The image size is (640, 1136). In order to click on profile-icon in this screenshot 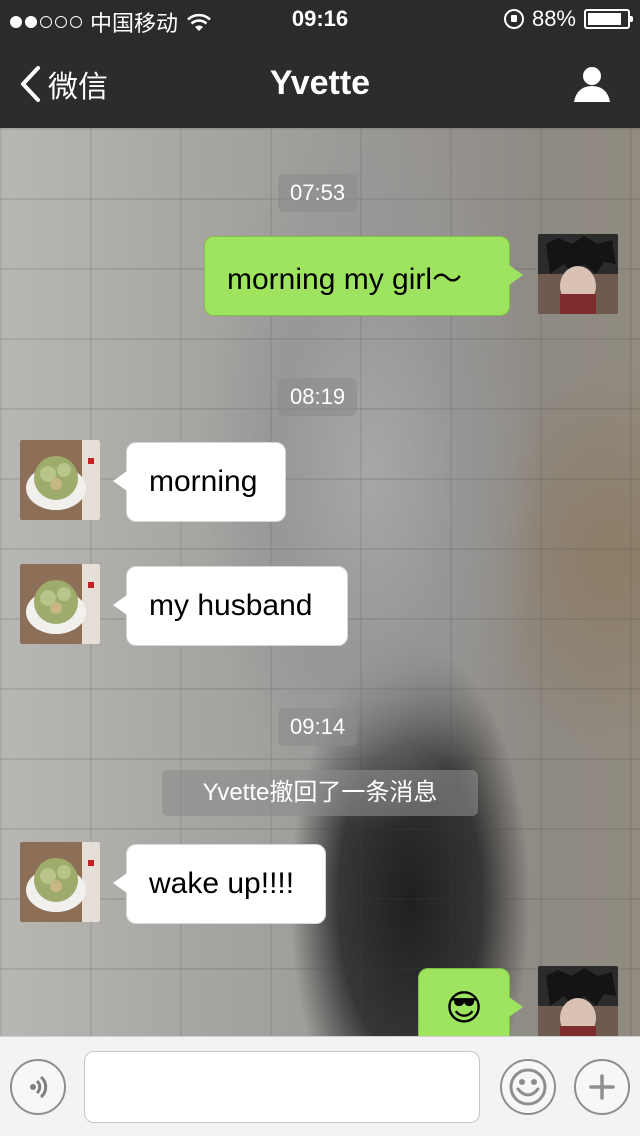, I will do `click(592, 84)`.